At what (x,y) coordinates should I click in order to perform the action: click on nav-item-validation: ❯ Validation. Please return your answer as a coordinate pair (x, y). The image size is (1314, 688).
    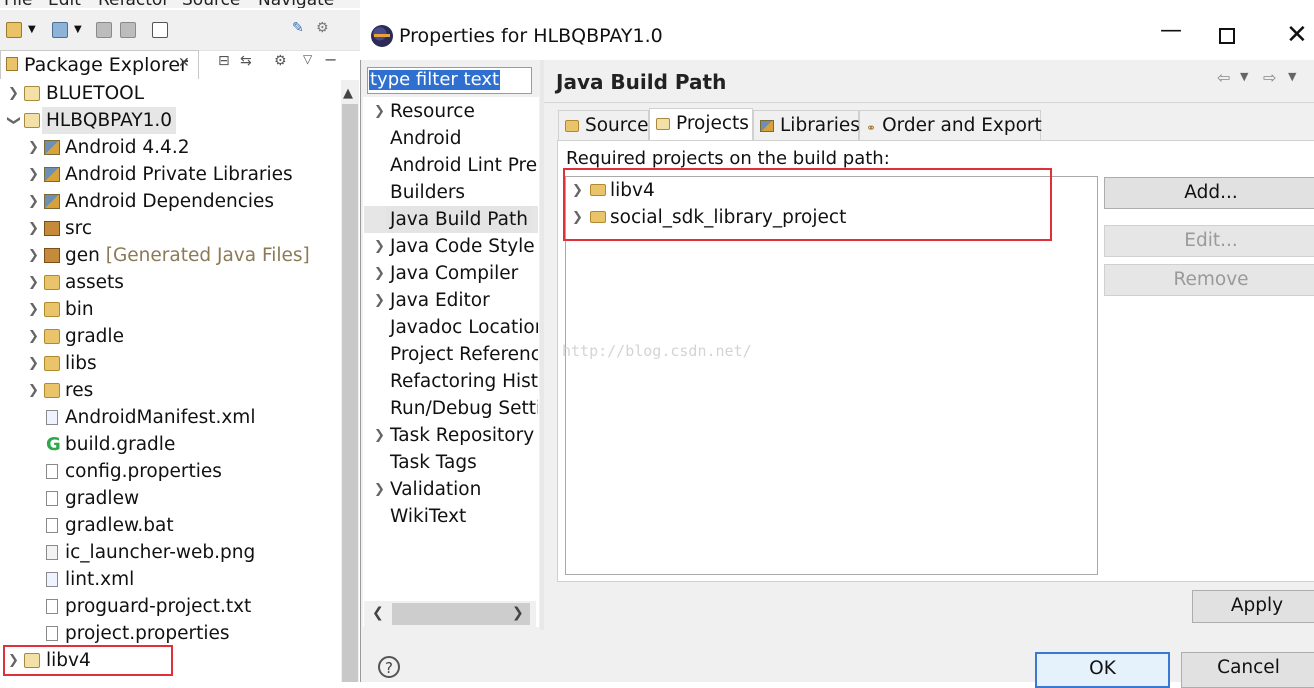
    Looking at the image, I should click on (451, 489).